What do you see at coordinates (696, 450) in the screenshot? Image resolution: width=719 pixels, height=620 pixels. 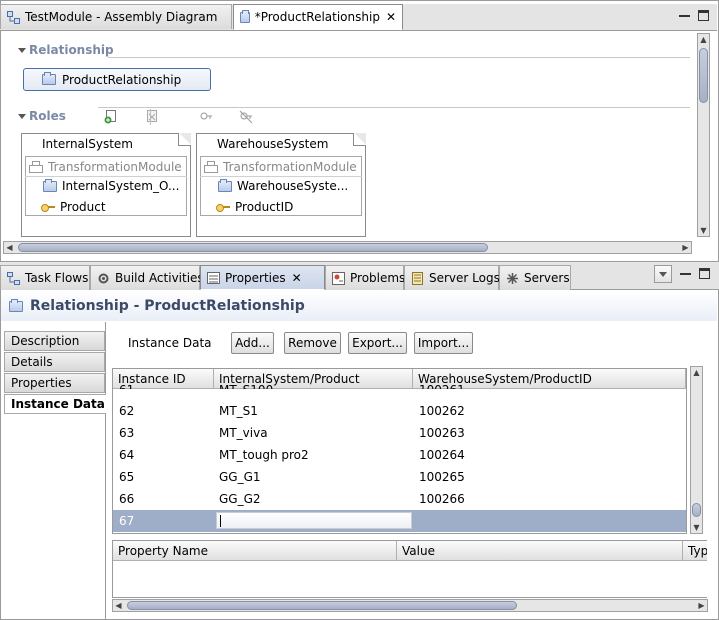 I see `table-vertical-scrollbar: ▲ ▼` at bounding box center [696, 450].